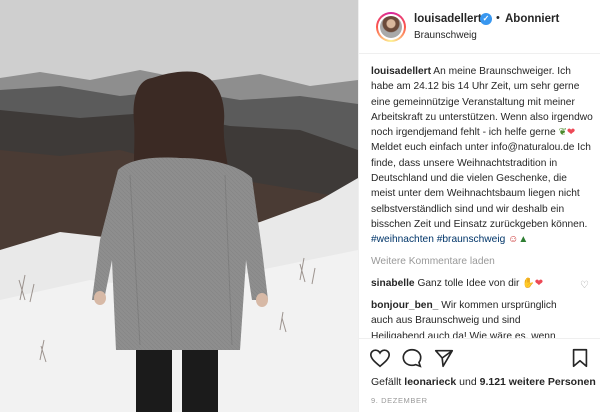 The image size is (600, 412). I want to click on heart-icon, so click(380, 358).